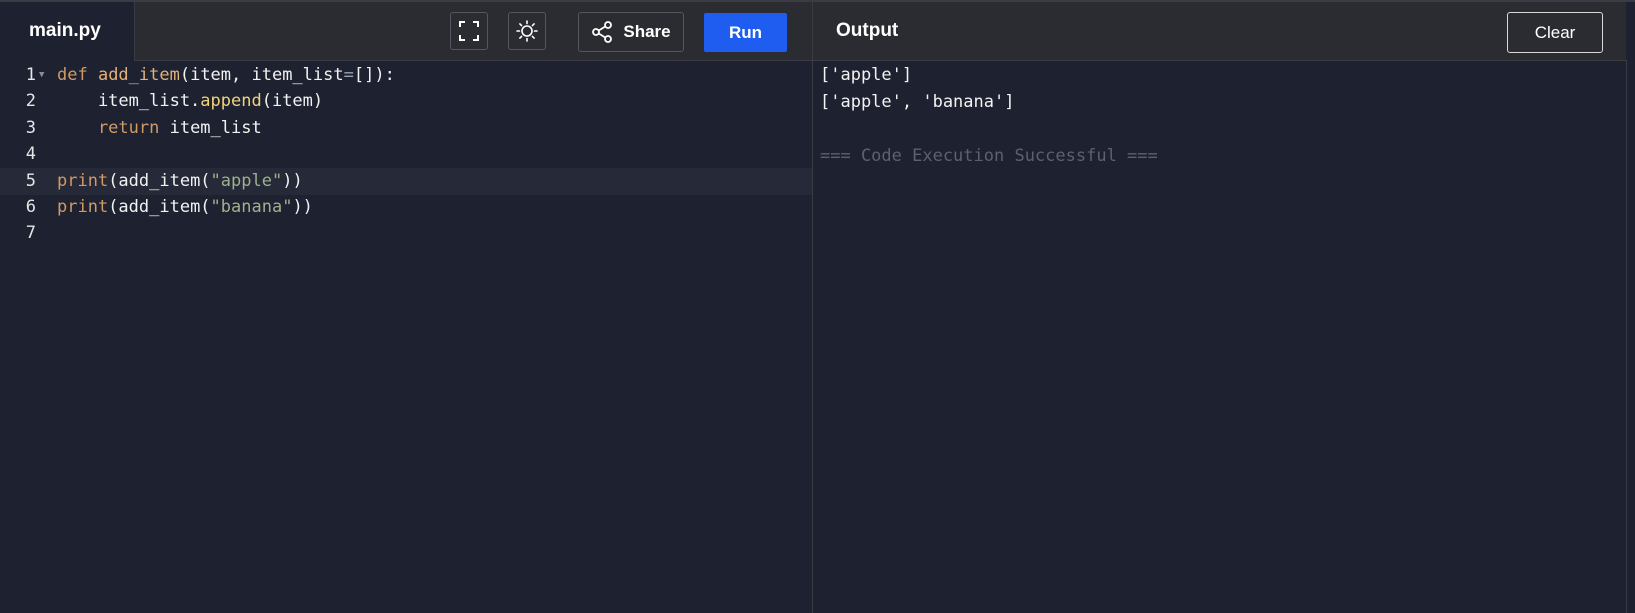 This screenshot has height=613, width=1635. I want to click on clear-button: Clear, so click(1555, 32).